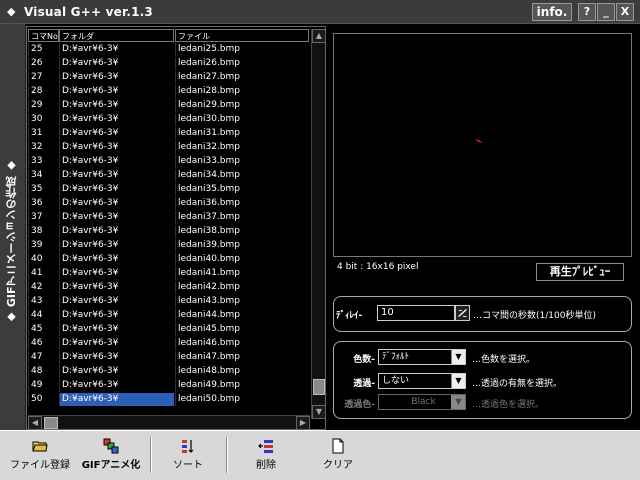 The width and height of the screenshot is (640, 480). I want to click on frame-no-cell: 48, so click(43, 371).